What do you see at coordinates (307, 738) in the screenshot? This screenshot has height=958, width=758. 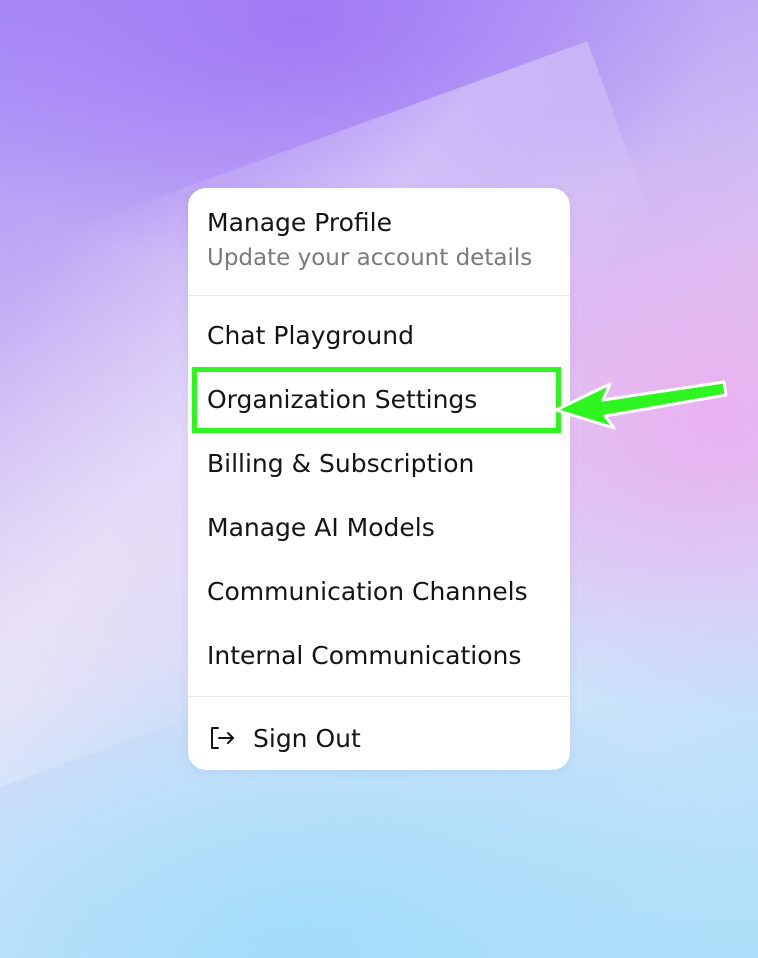 I see `sign-out-label: Sign Out` at bounding box center [307, 738].